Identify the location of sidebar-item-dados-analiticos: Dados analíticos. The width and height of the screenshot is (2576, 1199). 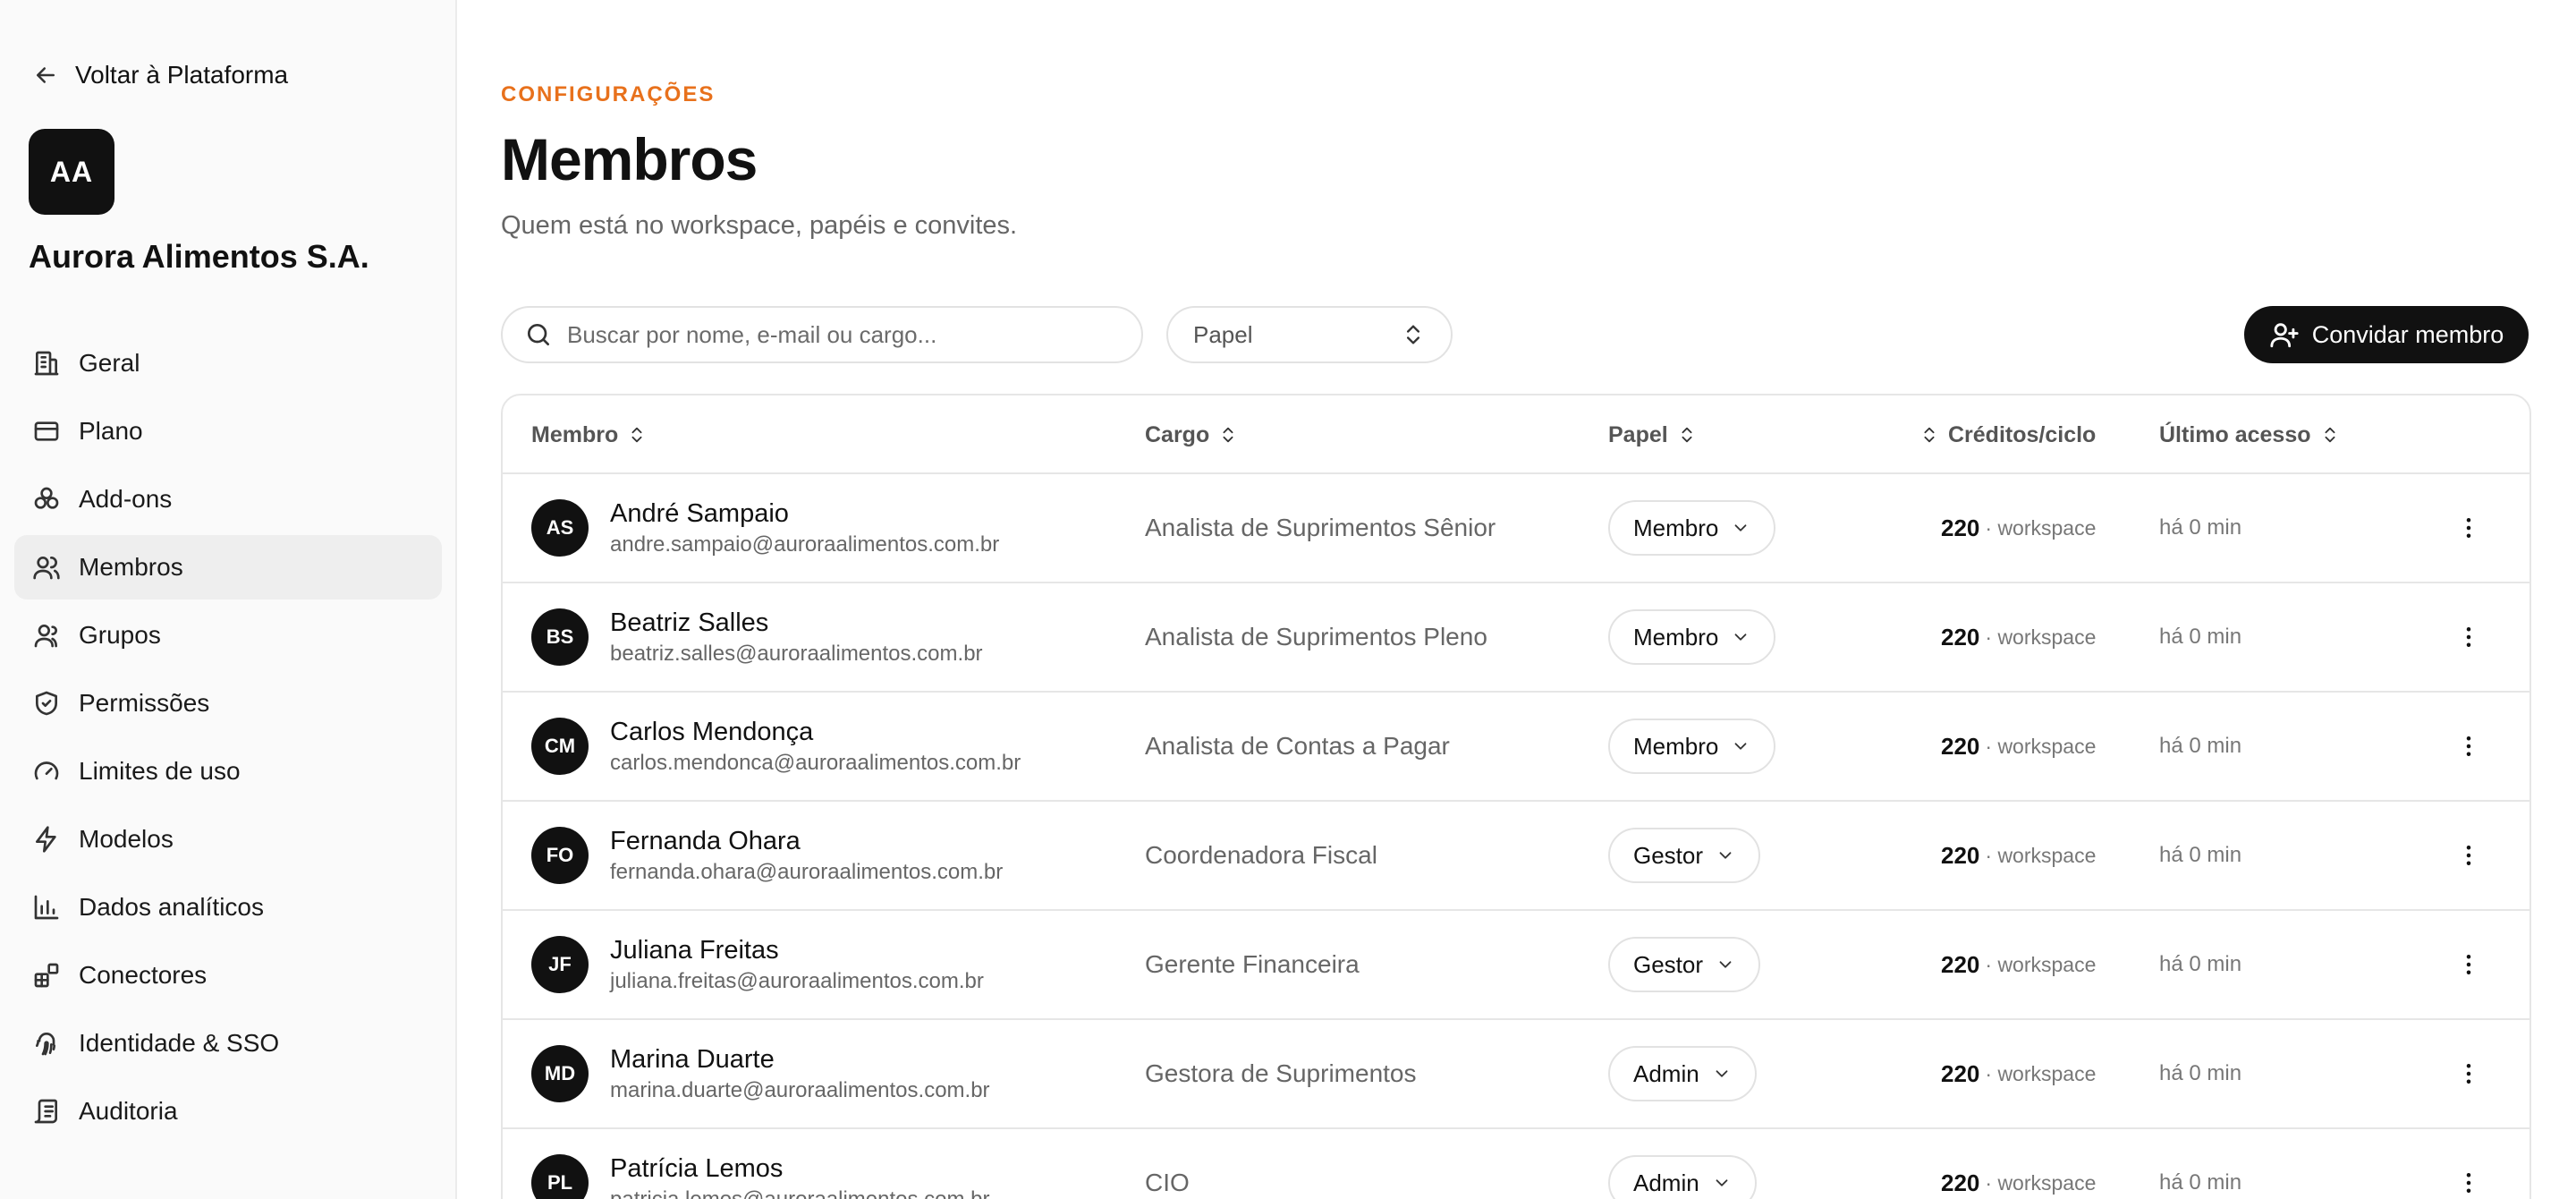
(228, 907).